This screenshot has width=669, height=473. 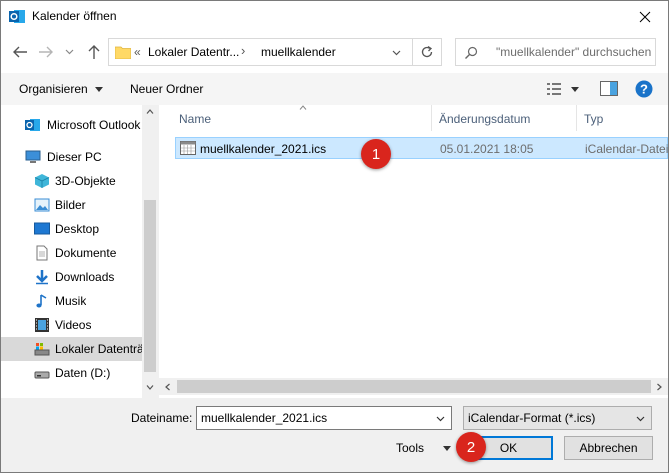 I want to click on refresh-button, so click(x=427, y=52).